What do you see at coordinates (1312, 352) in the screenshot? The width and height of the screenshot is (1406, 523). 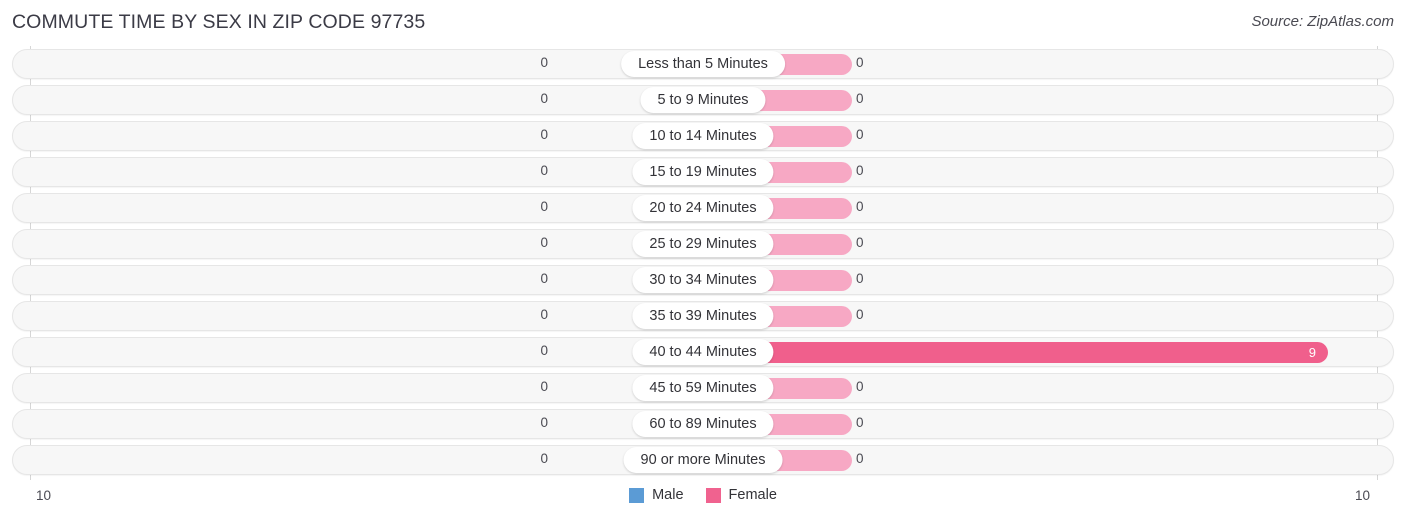 I see `value-label-female: 9` at bounding box center [1312, 352].